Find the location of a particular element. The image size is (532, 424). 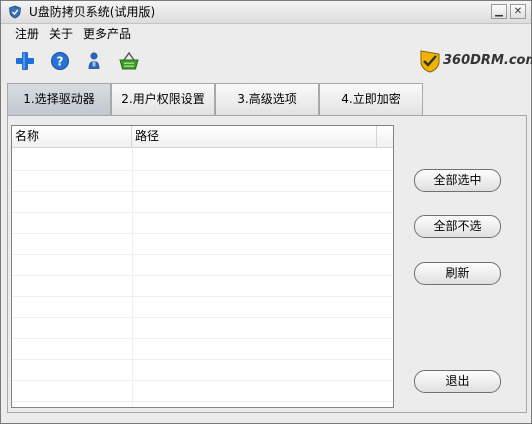

column-header-name: 名称 is located at coordinates (72, 136).